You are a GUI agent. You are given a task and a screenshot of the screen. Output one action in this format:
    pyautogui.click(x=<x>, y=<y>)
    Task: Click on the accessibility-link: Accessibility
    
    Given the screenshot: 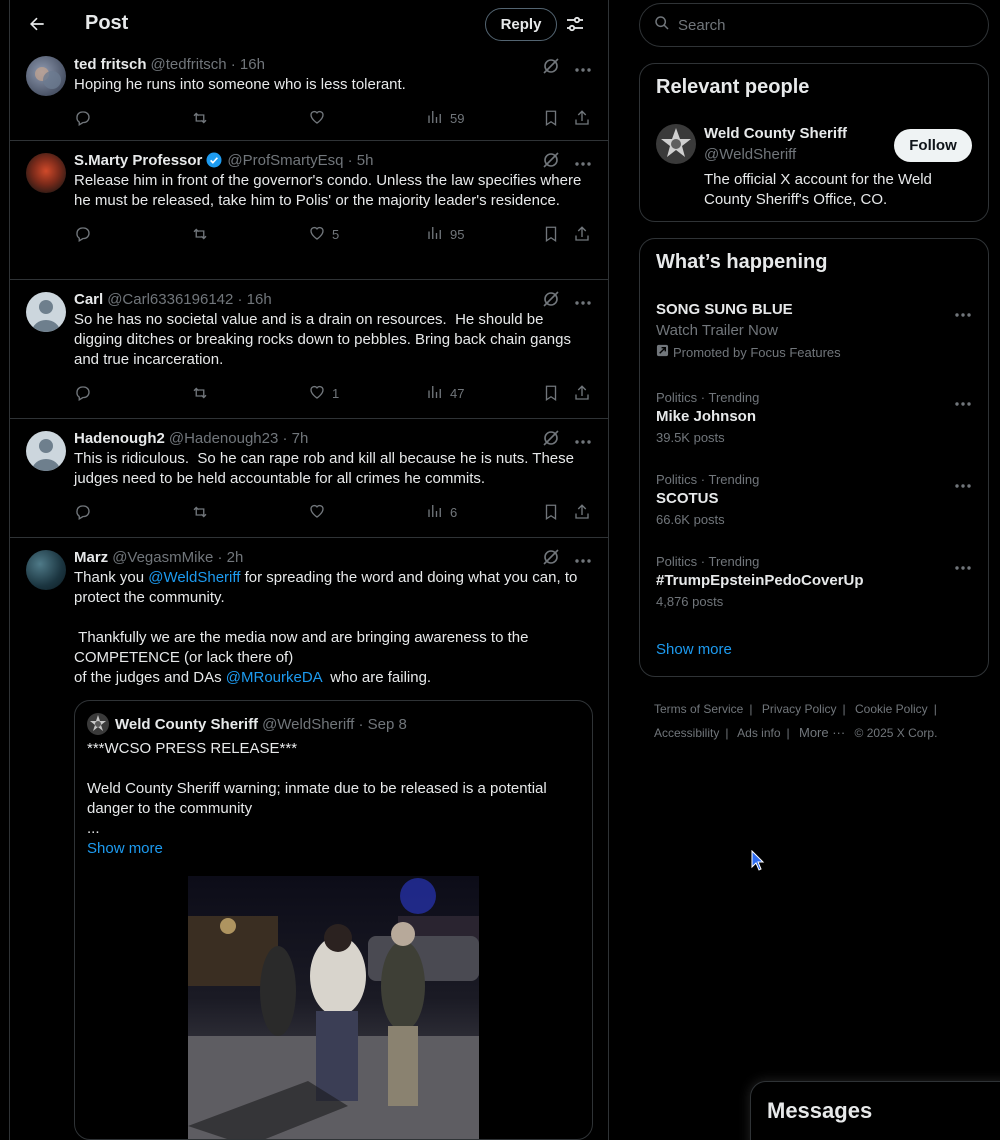 What is the action you would take?
    pyautogui.click(x=686, y=733)
    